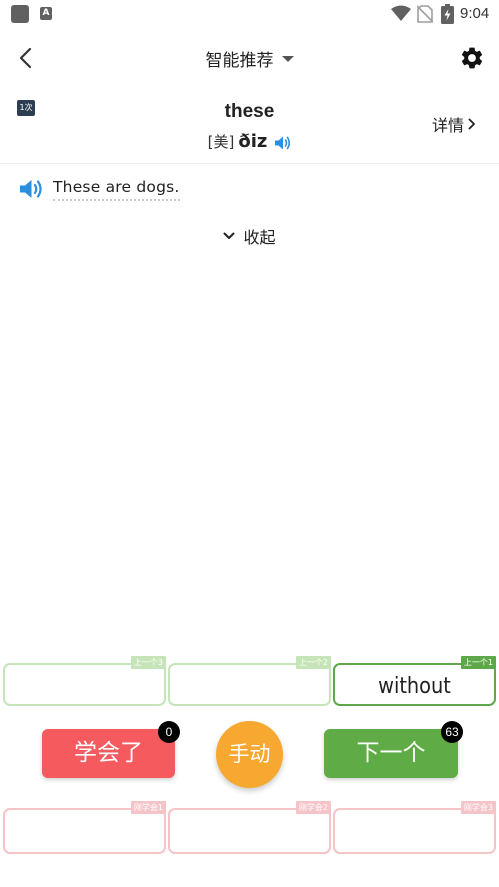 Image resolution: width=499 pixels, height=887 pixels. I want to click on pronunciation-speaker-icon, so click(282, 143).